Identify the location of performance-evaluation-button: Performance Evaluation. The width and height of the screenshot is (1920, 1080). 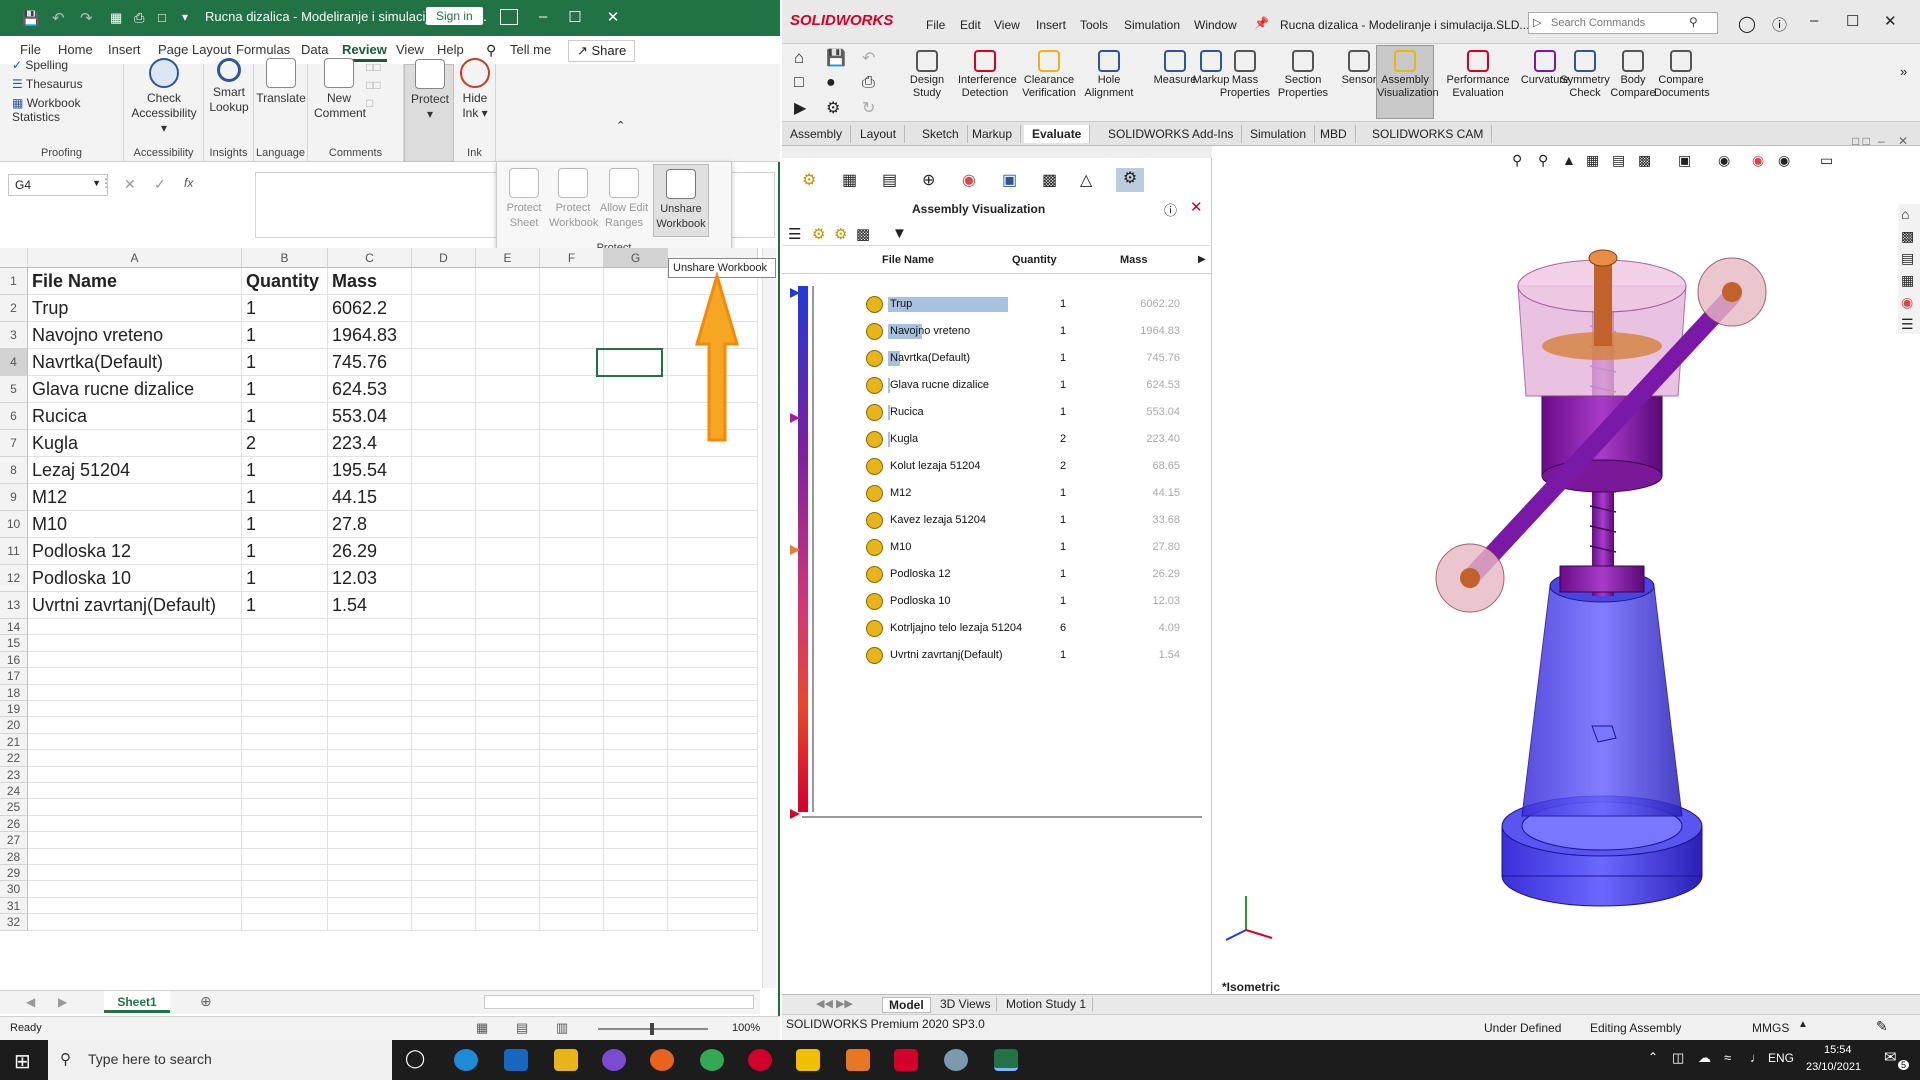
(1478, 75).